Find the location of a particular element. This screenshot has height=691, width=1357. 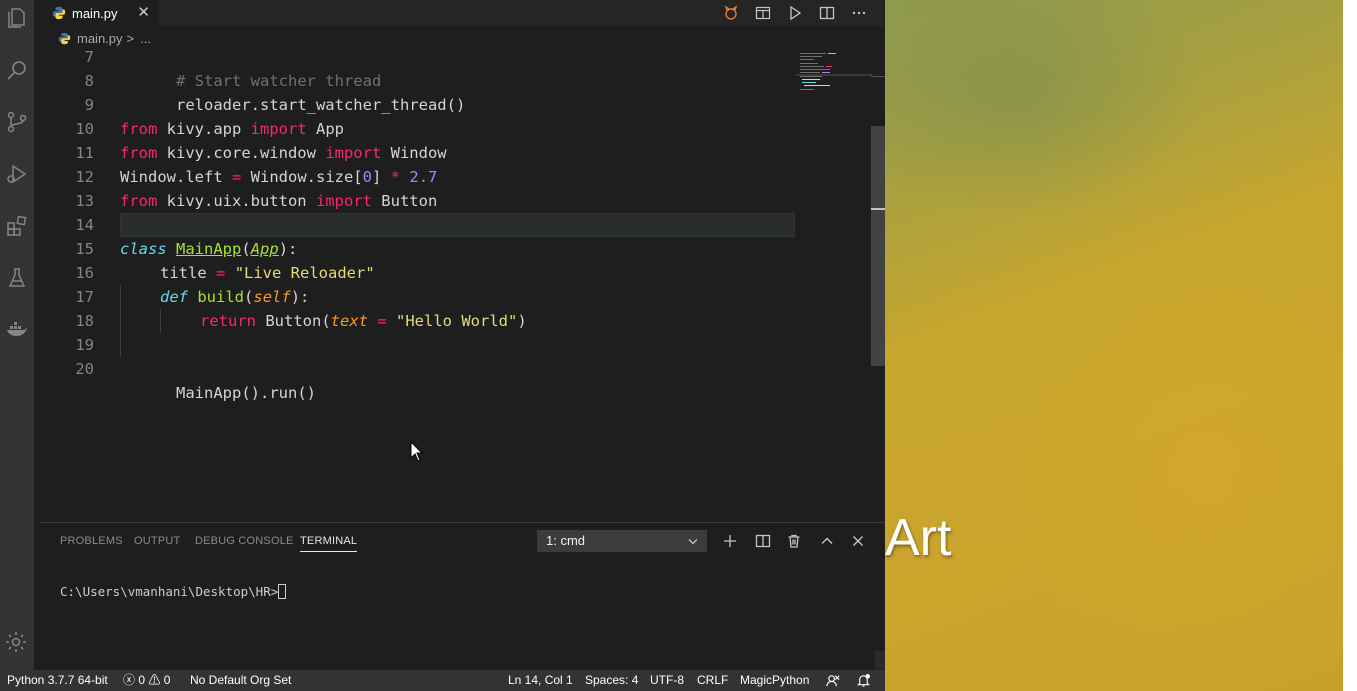

code-line-13: from kivy.uix.button import Button is located at coordinates (278, 201).